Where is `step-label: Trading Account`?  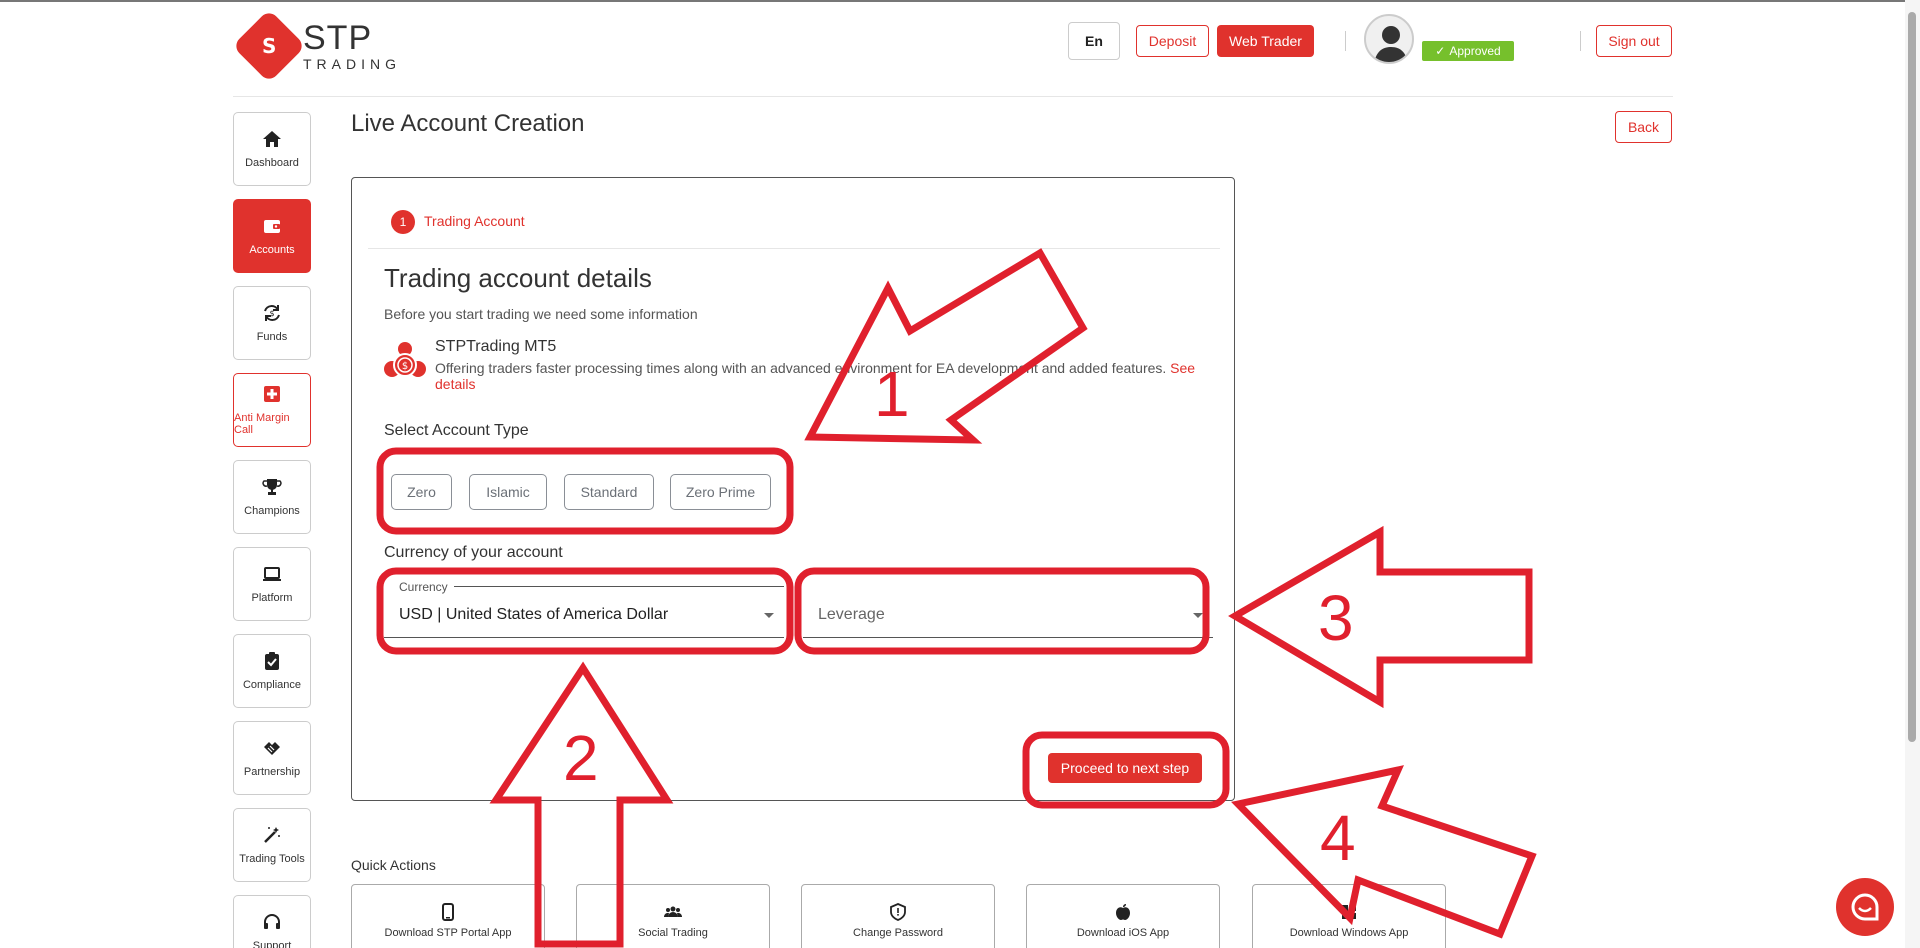
step-label: Trading Account is located at coordinates (474, 221).